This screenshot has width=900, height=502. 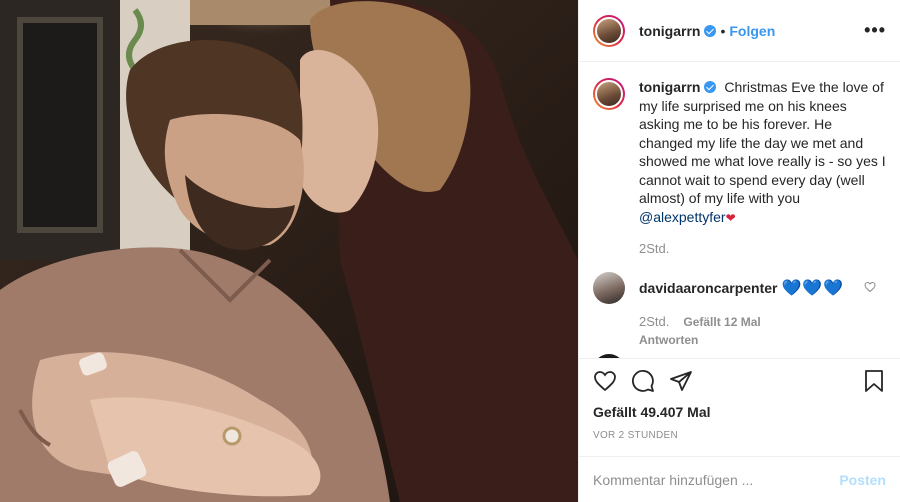 I want to click on post-comment-button: Posten, so click(x=862, y=480).